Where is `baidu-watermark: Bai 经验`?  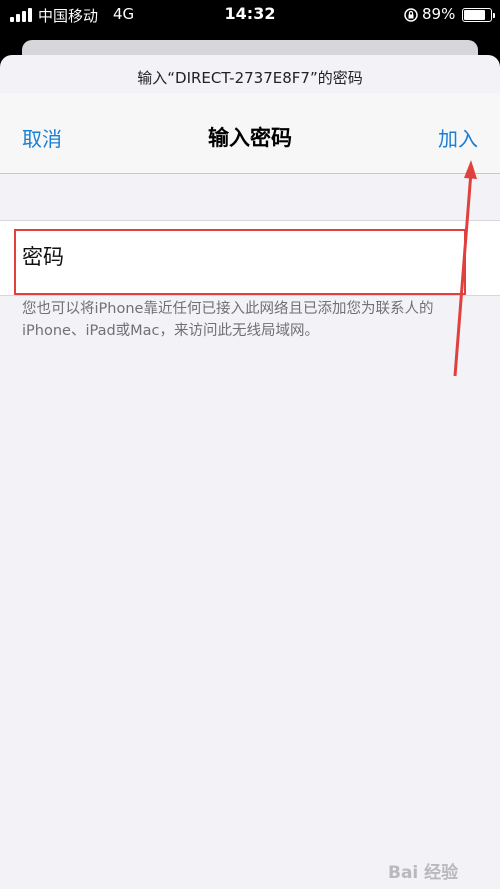 baidu-watermark: Bai 经验 is located at coordinates (423, 873).